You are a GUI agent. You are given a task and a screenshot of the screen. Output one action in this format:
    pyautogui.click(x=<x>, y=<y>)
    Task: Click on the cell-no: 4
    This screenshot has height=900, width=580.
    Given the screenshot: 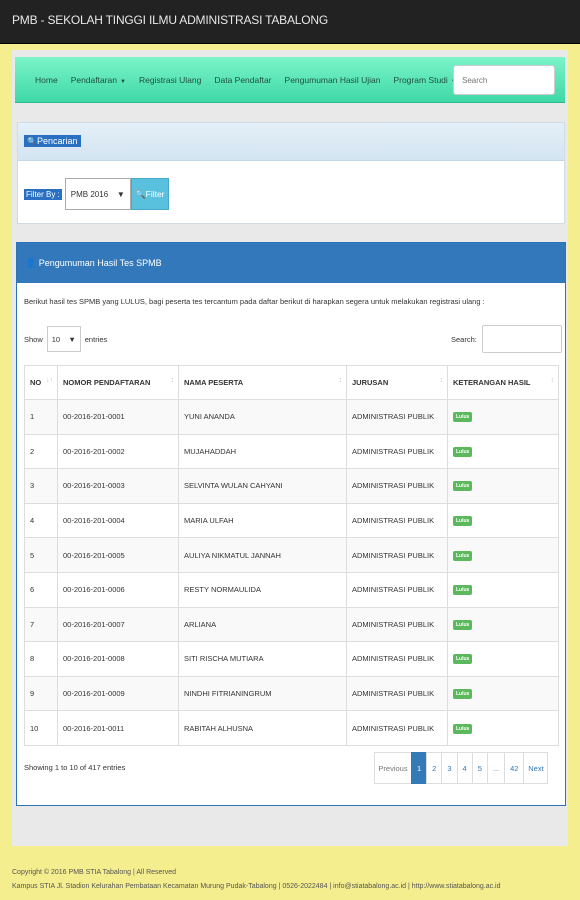 What is the action you would take?
    pyautogui.click(x=41, y=520)
    